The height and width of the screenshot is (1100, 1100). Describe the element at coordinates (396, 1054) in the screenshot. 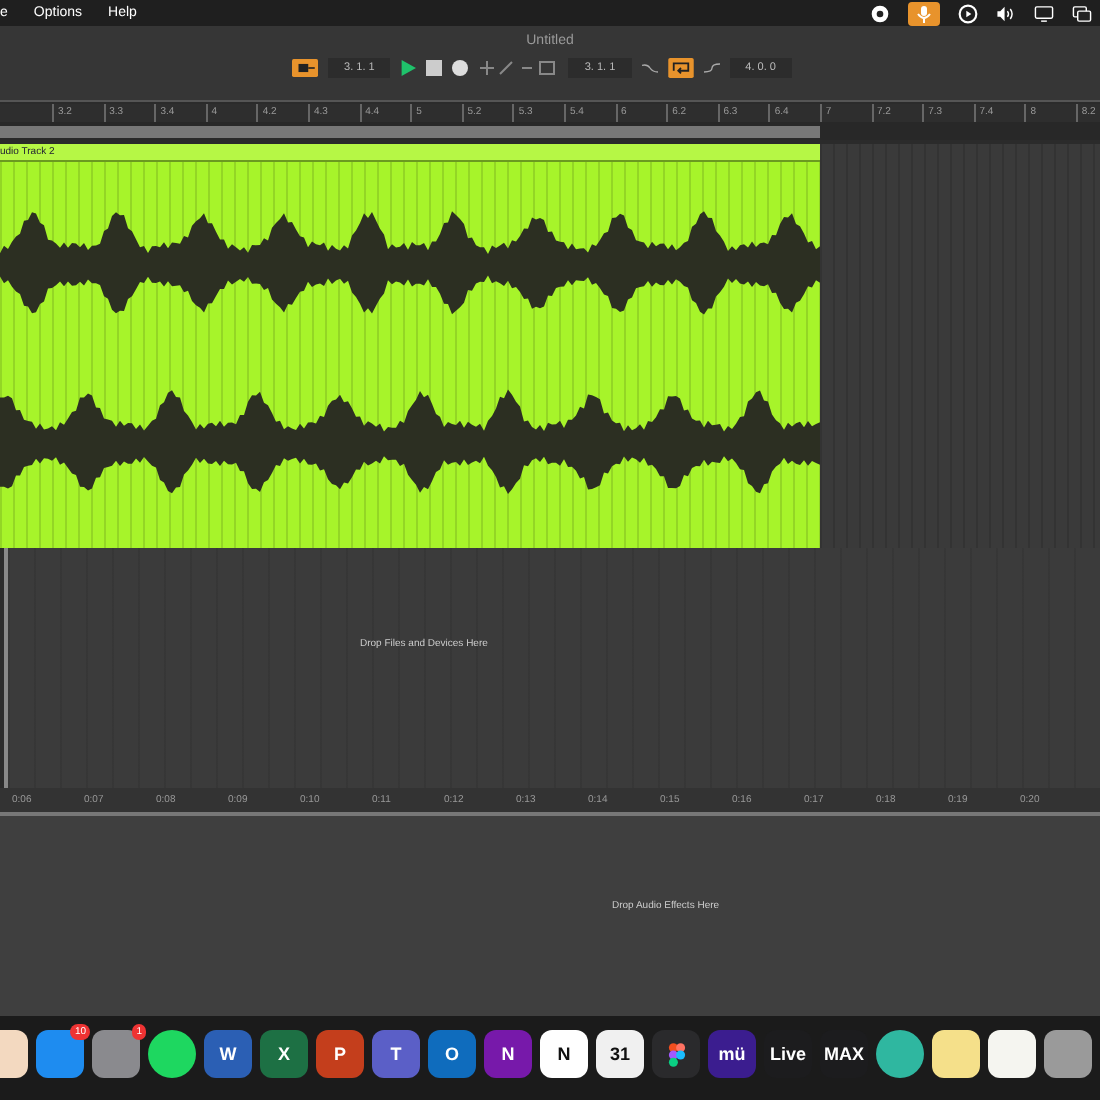

I see `app-icon: T` at that location.